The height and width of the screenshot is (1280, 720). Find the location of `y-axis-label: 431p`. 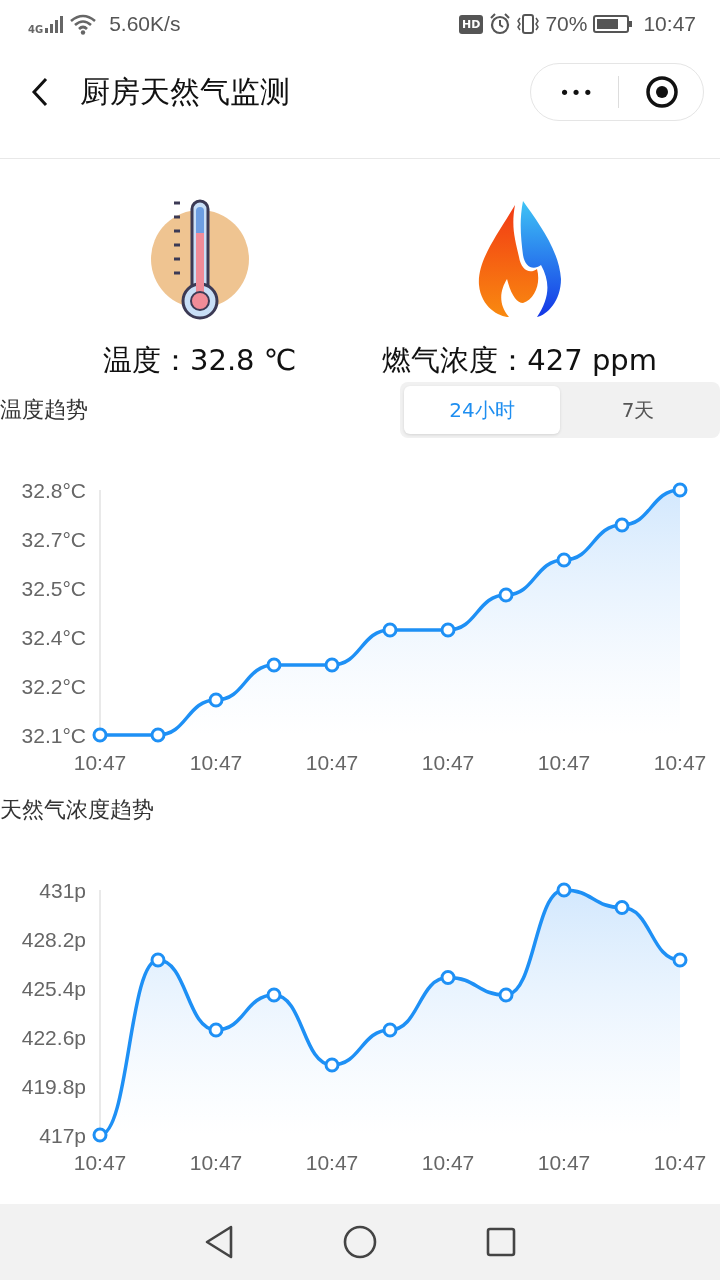

y-axis-label: 431p is located at coordinates (62, 890).